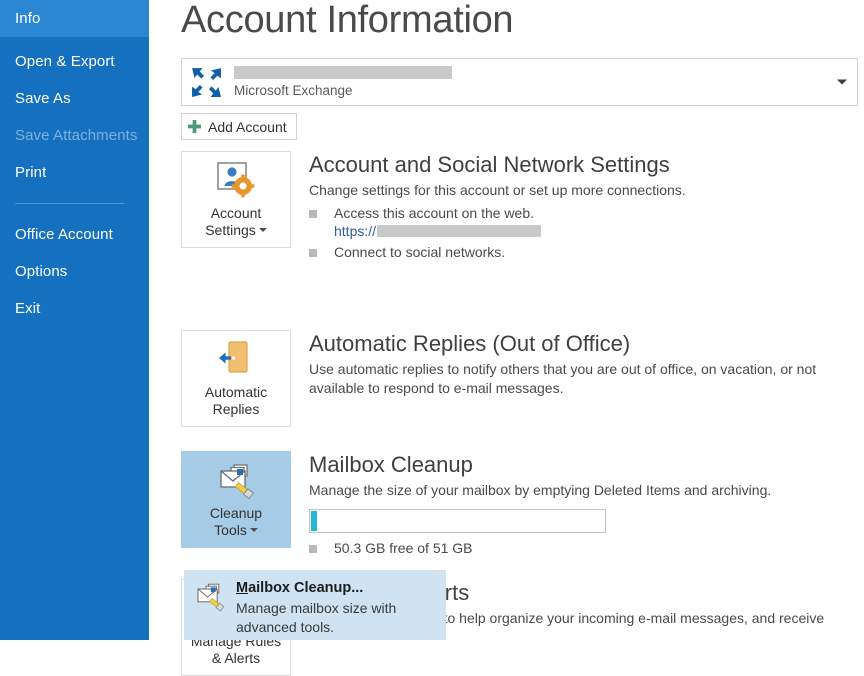 The image size is (864, 676). Describe the element at coordinates (391, 464) in the screenshot. I see `section-heading: Mailbox Cleanup` at that location.